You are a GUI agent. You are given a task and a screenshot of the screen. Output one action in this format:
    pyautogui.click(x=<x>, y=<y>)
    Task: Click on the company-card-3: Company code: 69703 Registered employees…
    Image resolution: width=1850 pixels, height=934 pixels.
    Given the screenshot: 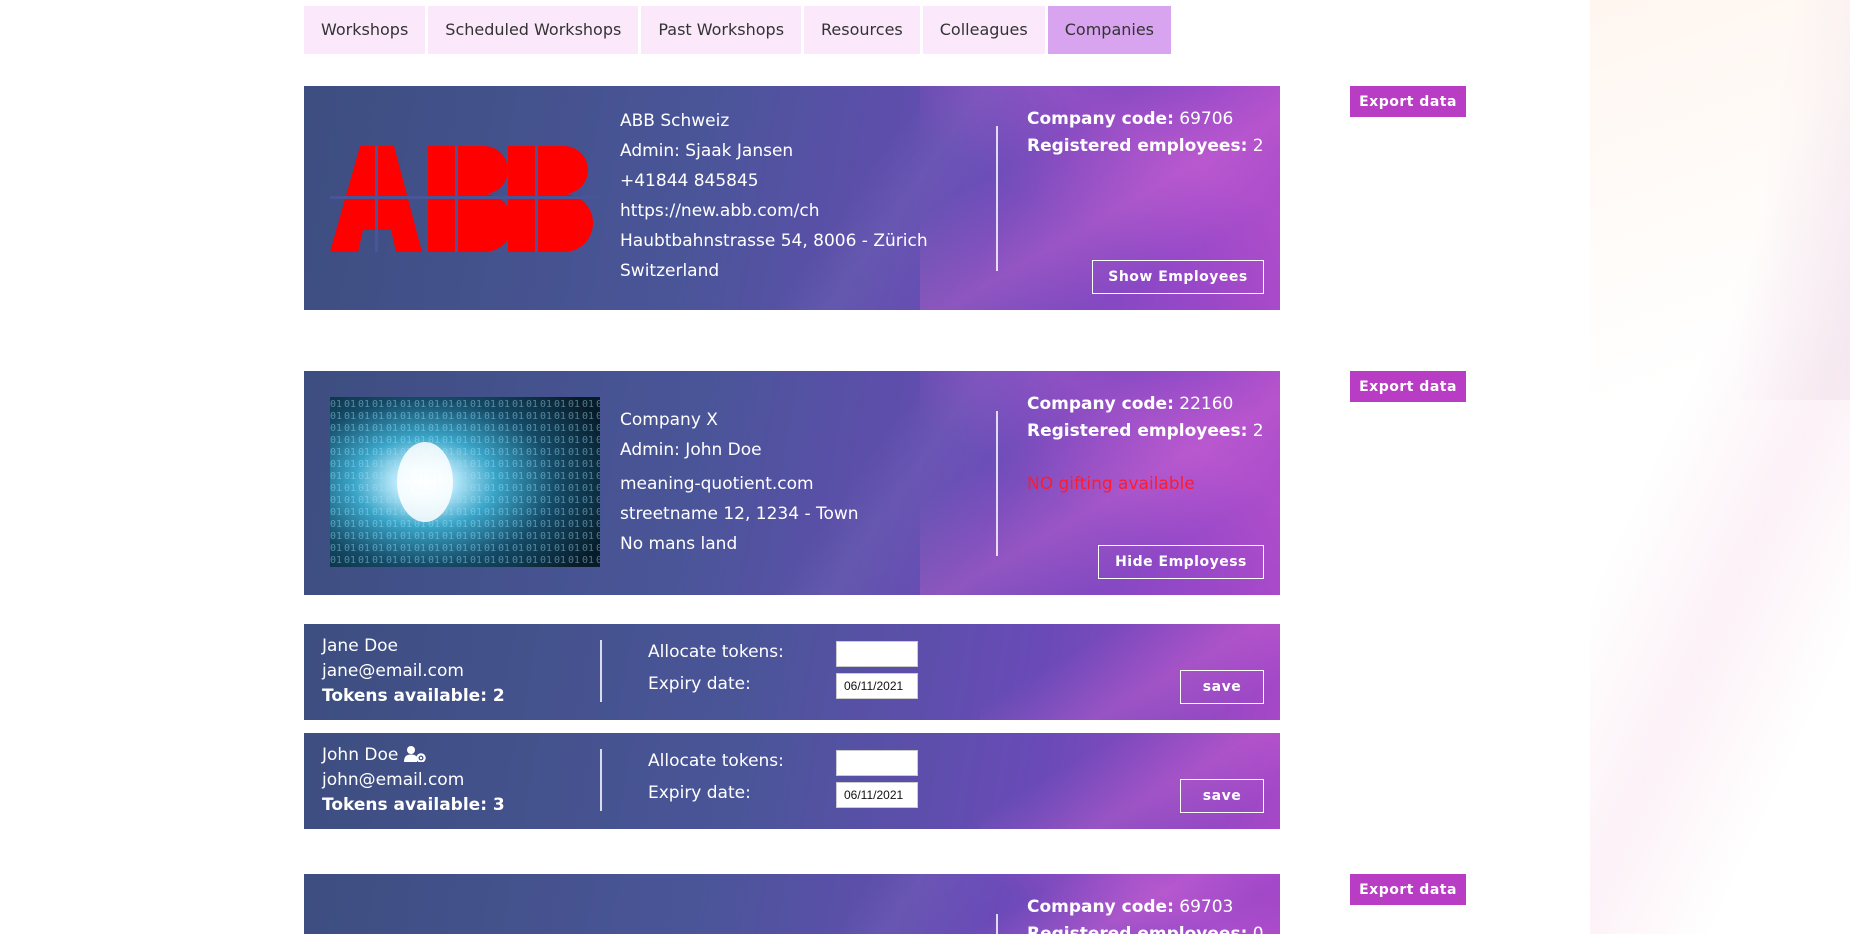 What is the action you would take?
    pyautogui.click(x=792, y=904)
    